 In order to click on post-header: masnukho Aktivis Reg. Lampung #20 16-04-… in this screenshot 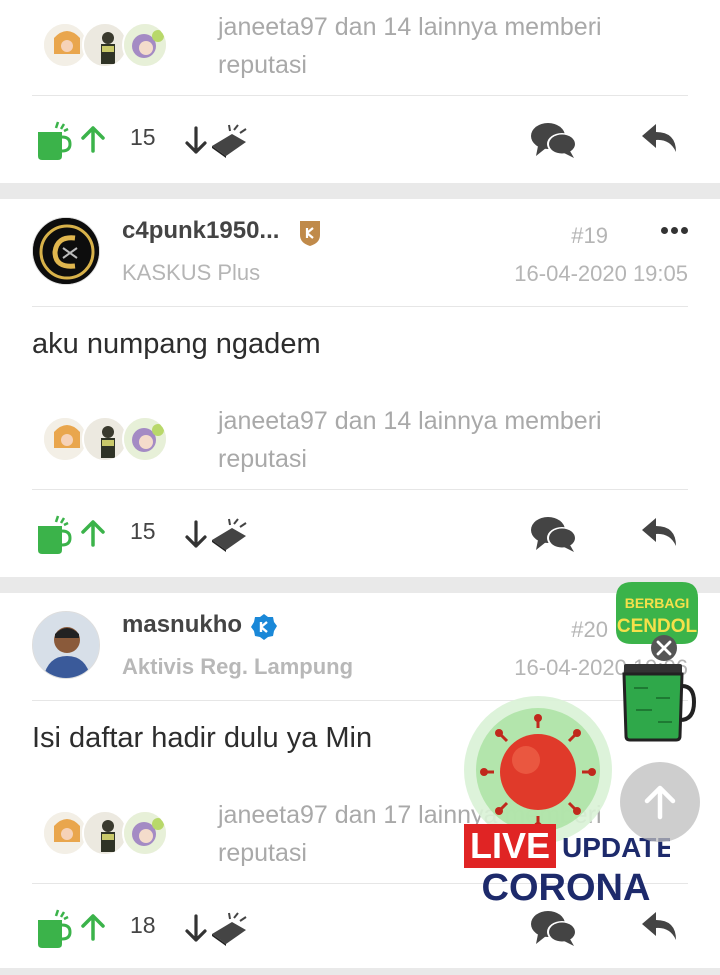, I will do `click(360, 647)`.